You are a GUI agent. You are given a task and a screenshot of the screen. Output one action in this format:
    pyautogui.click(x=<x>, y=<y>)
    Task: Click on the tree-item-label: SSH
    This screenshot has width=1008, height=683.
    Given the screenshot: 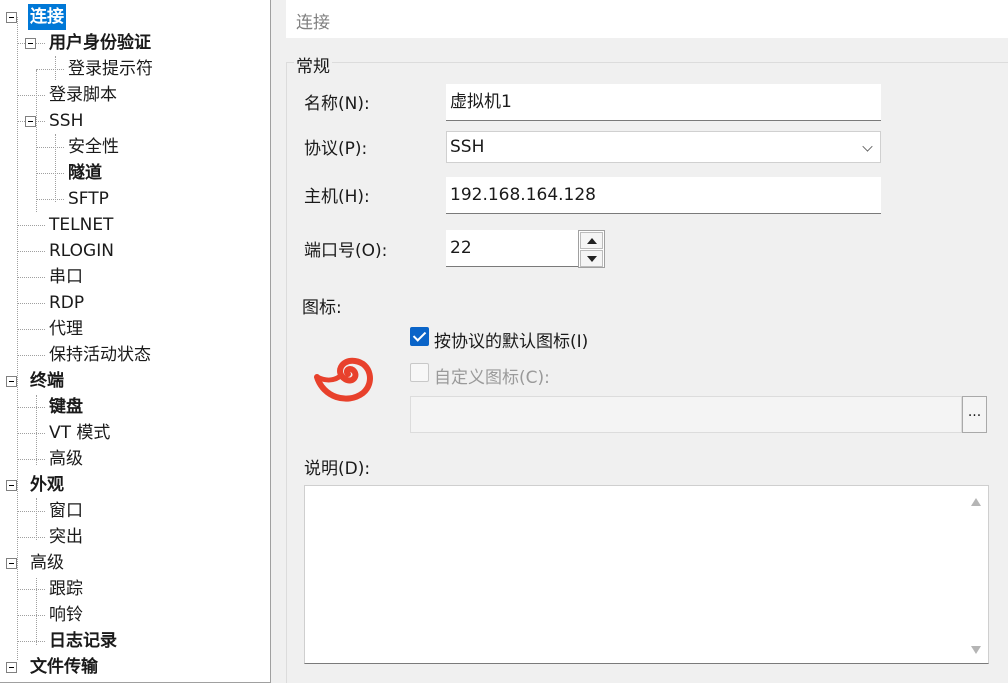 What is the action you would take?
    pyautogui.click(x=66, y=121)
    